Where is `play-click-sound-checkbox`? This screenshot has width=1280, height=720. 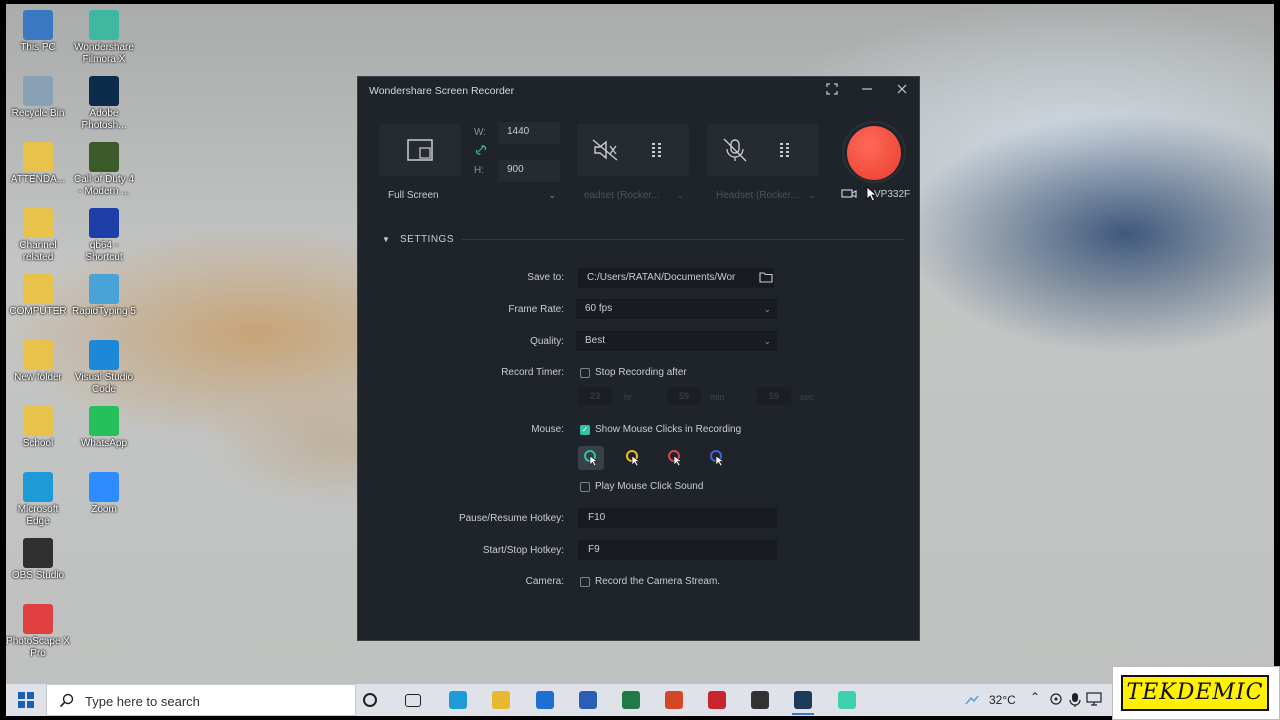 play-click-sound-checkbox is located at coordinates (585, 487).